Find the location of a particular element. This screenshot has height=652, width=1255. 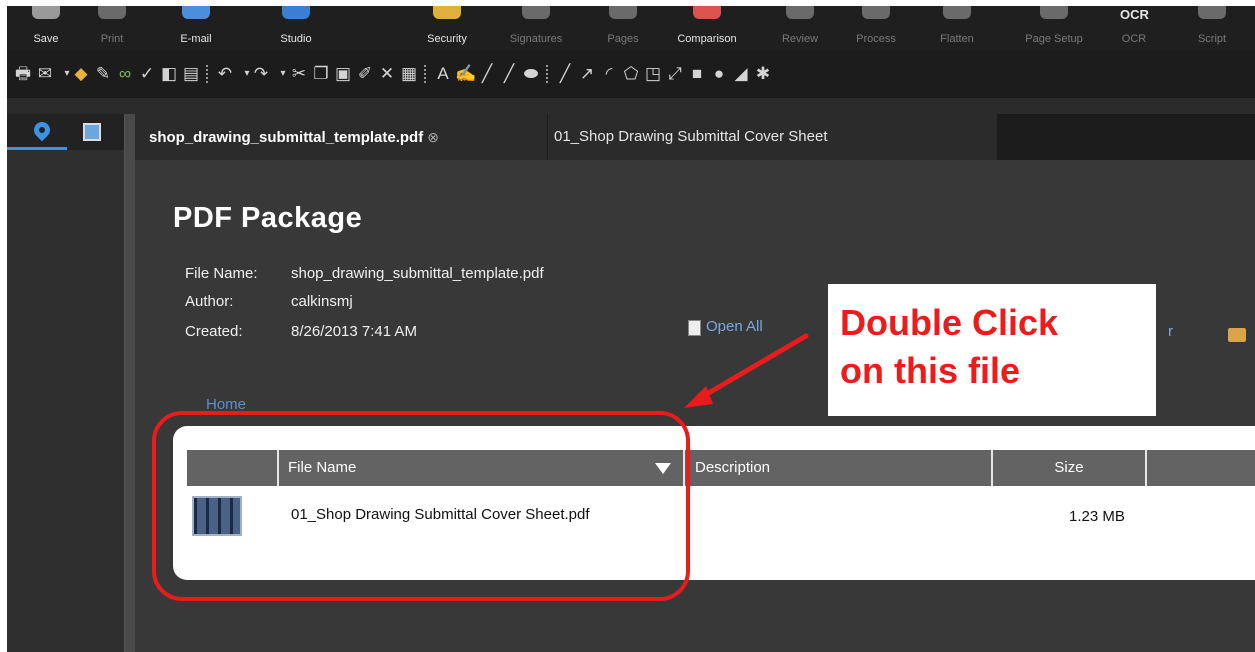

folder-icon is located at coordinates (1237, 335).